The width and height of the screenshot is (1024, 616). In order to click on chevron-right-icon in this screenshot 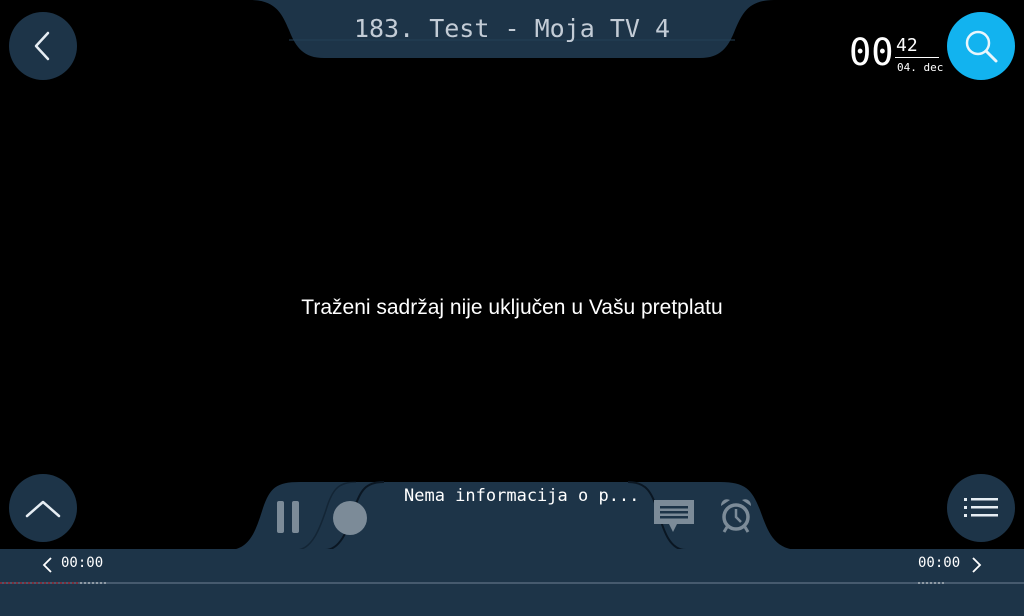, I will do `click(977, 565)`.